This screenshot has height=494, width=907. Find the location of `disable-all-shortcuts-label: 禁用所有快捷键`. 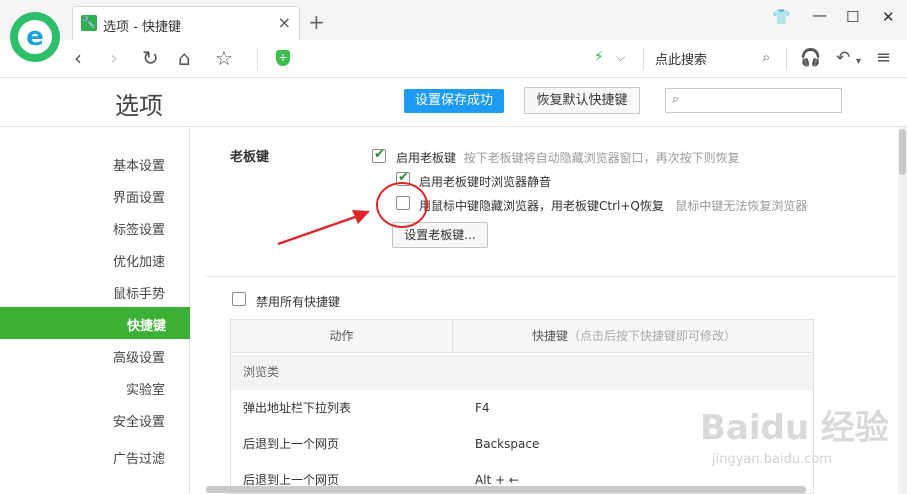

disable-all-shortcuts-label: 禁用所有快捷键 is located at coordinates (298, 302).